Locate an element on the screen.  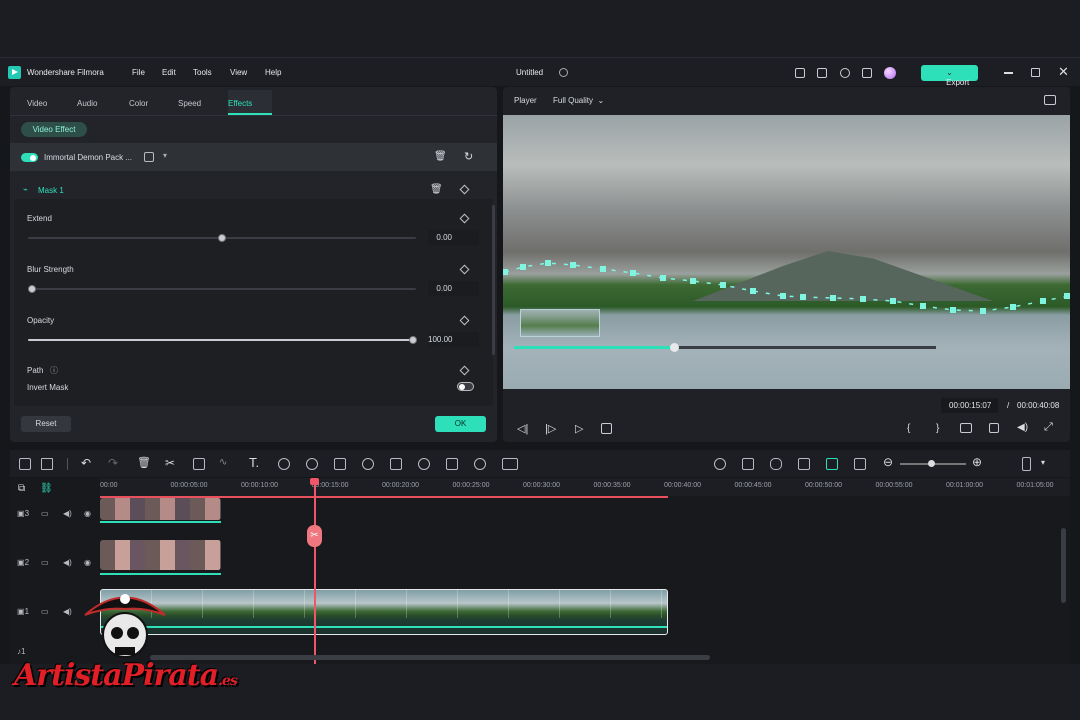
voiceover-icon is located at coordinates (804, 464).